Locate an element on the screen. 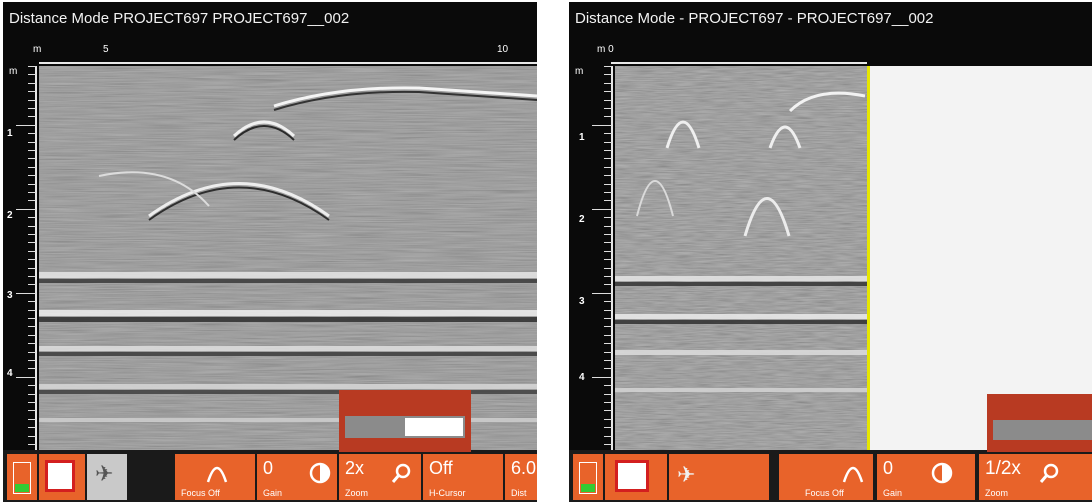 This screenshot has width=1092, height=502. battery-status is located at coordinates (588, 477).